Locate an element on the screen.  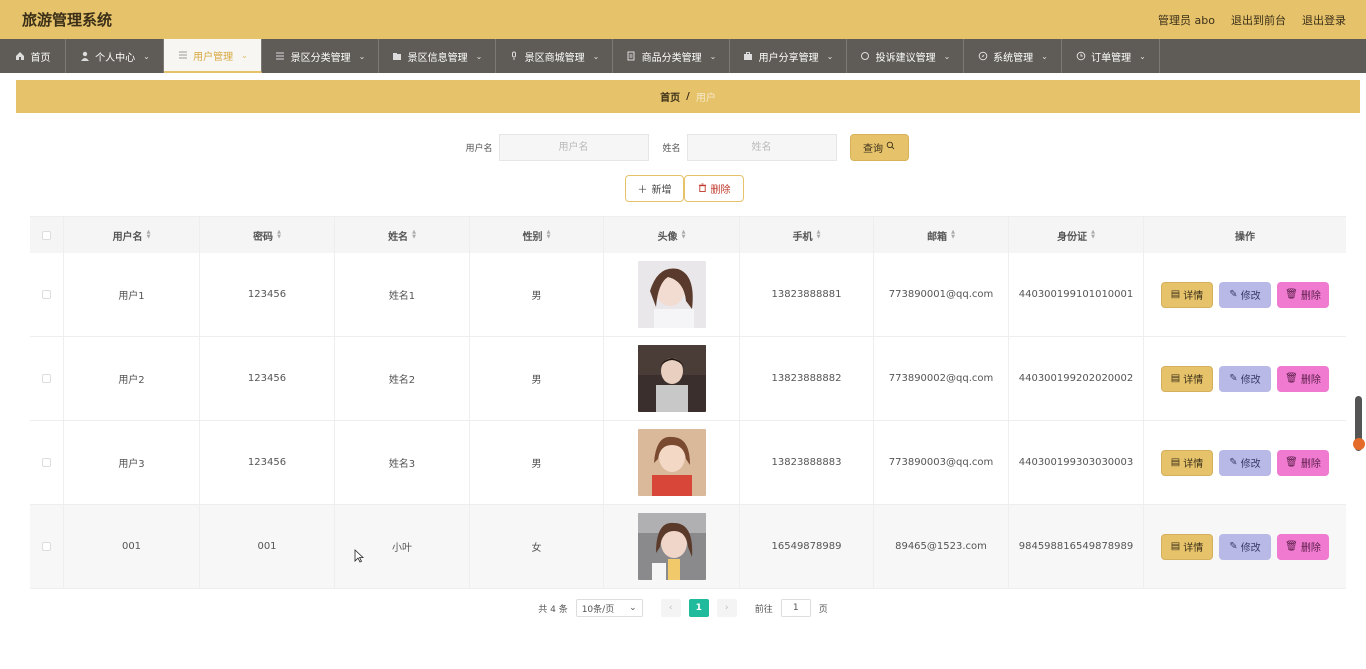
nav-item-scenic-category: 景区分类管理 ⌄ is located at coordinates (320, 56).